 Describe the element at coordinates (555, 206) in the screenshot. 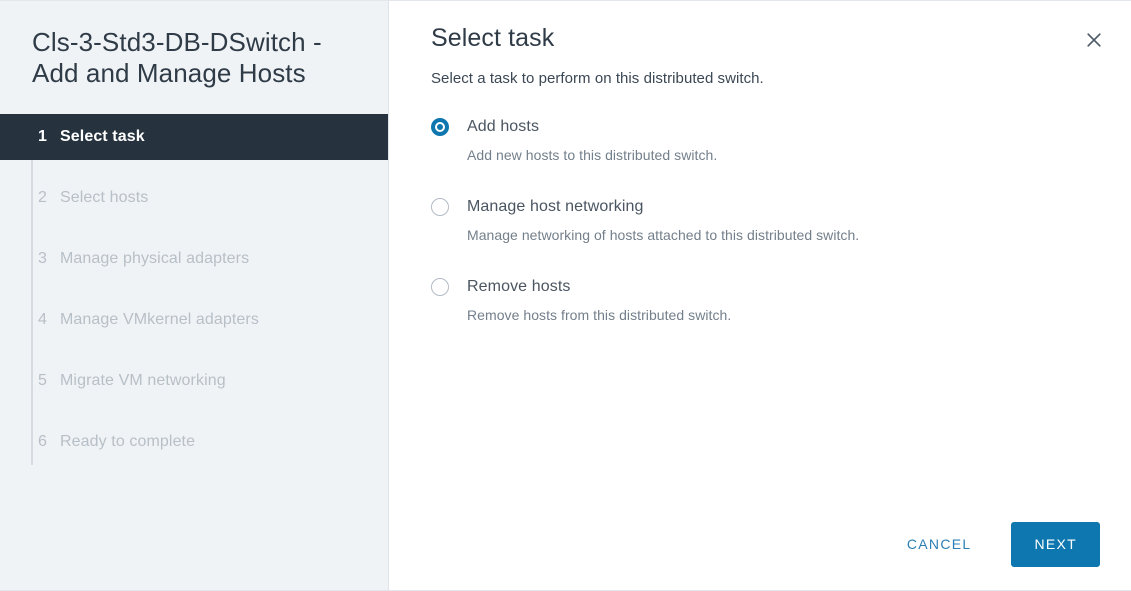

I see `task-radio-label: Manage host networking` at that location.